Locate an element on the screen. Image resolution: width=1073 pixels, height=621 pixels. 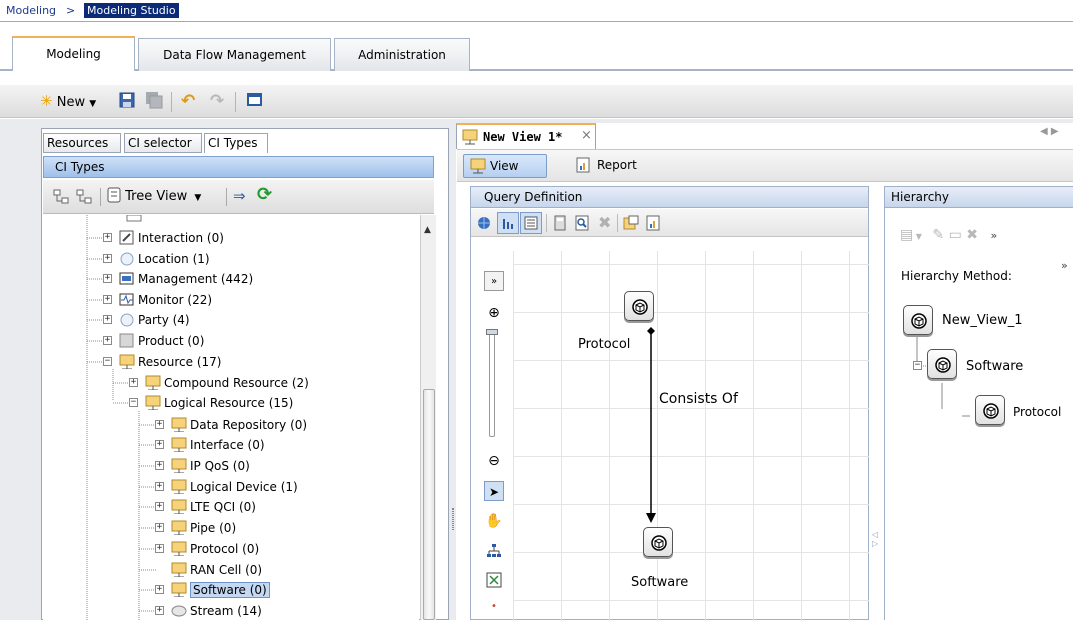
scroll-up-icon: ▲ is located at coordinates (427, 230).